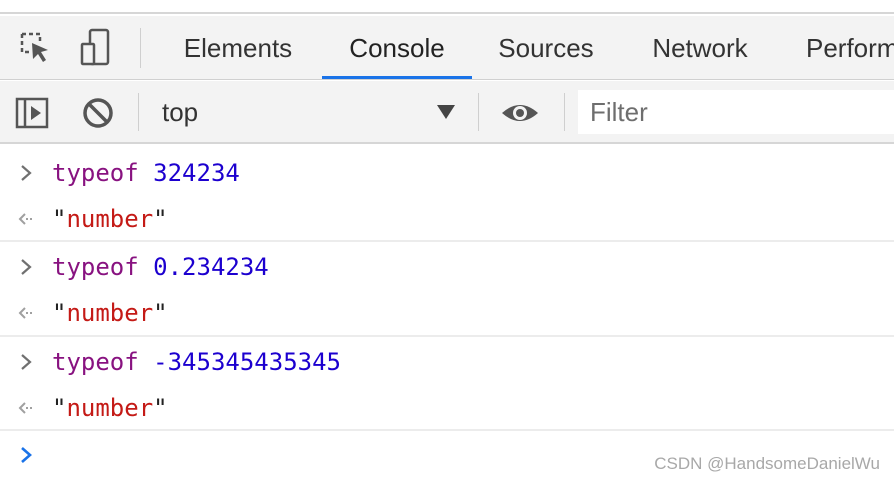  What do you see at coordinates (160, 362) in the screenshot?
I see `number-token: -` at bounding box center [160, 362].